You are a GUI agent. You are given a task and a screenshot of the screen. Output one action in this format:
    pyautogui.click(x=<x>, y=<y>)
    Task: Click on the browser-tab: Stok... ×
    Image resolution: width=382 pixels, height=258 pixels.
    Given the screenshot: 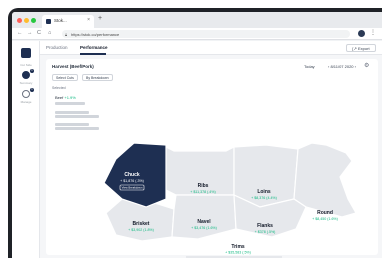 What is the action you would take?
    pyautogui.click(x=68, y=21)
    